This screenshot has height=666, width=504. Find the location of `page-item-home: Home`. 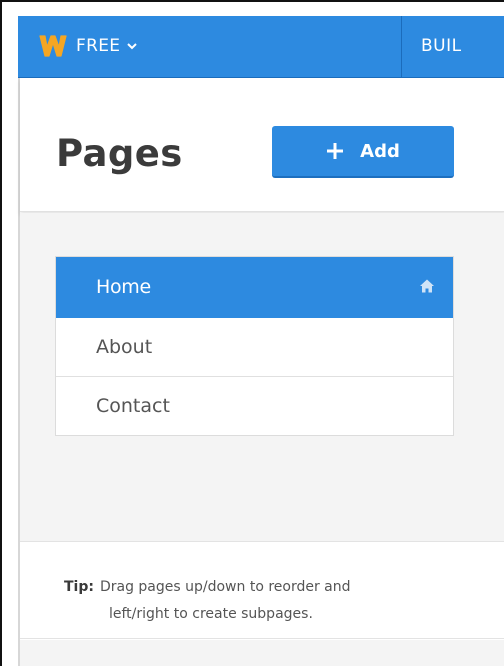

page-item-home: Home is located at coordinates (254, 287).